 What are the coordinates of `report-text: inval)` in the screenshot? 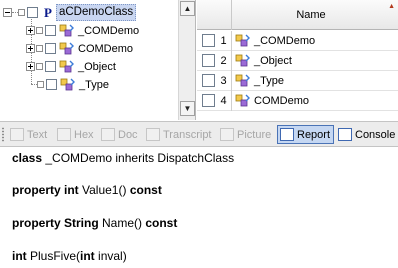 It's located at (110, 256).